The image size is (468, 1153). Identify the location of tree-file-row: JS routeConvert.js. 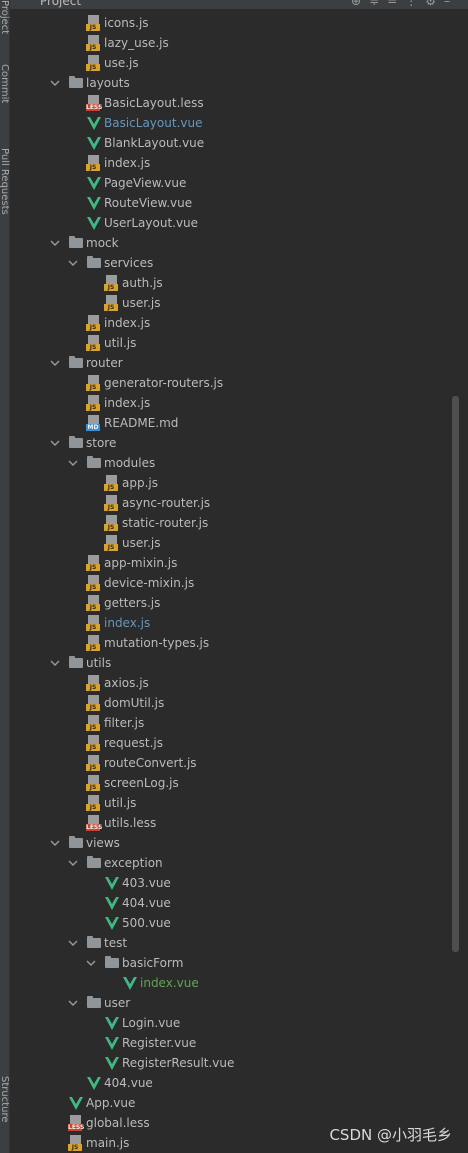
(231, 763).